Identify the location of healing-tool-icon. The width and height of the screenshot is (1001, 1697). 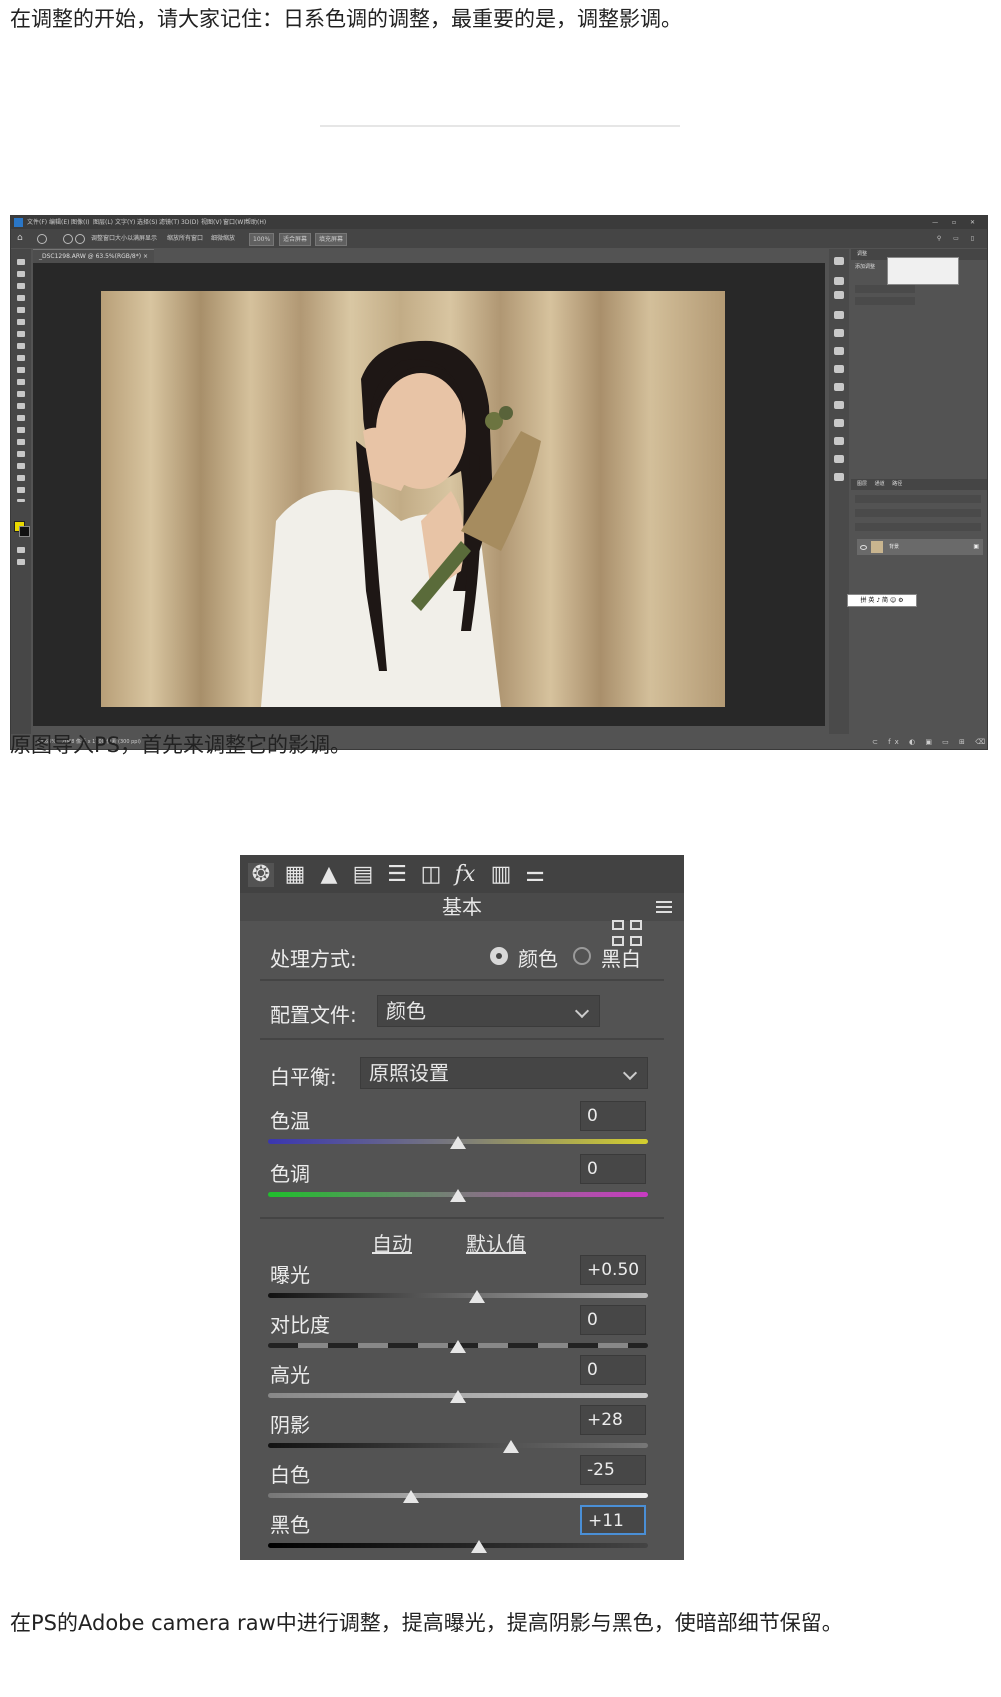
(21, 334).